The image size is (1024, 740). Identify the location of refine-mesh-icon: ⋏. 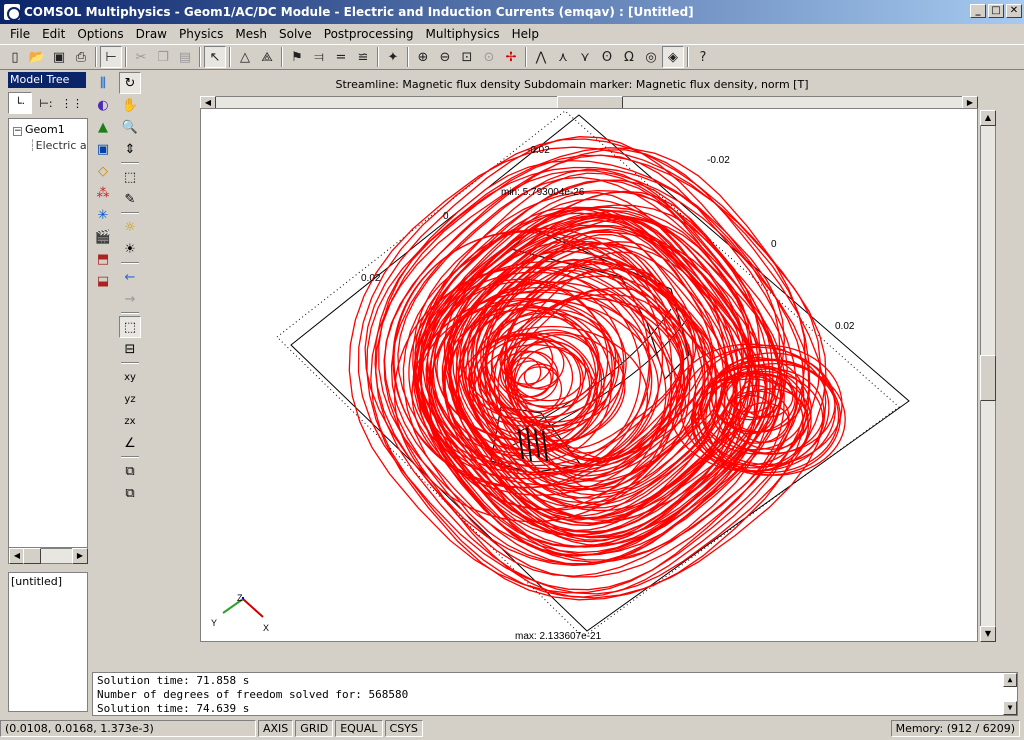
(563, 57).